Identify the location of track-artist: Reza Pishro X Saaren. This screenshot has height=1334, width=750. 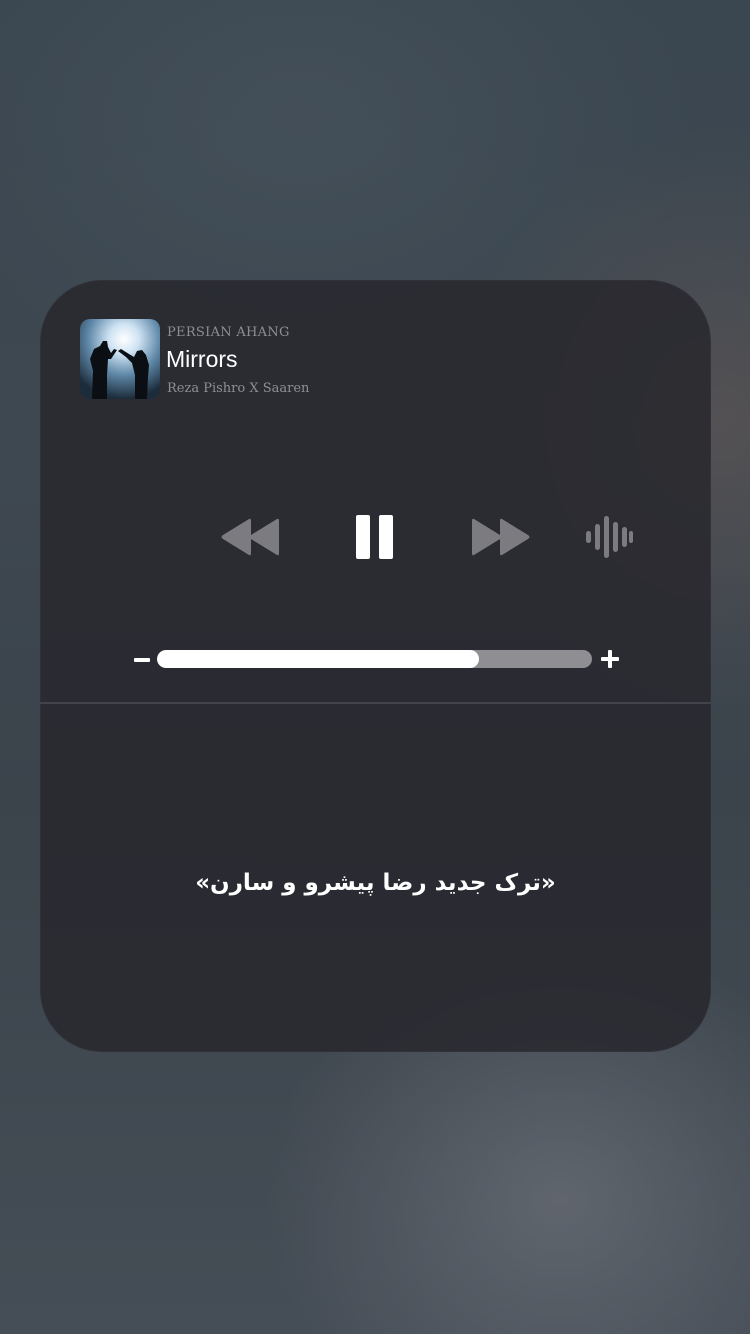
(238, 388).